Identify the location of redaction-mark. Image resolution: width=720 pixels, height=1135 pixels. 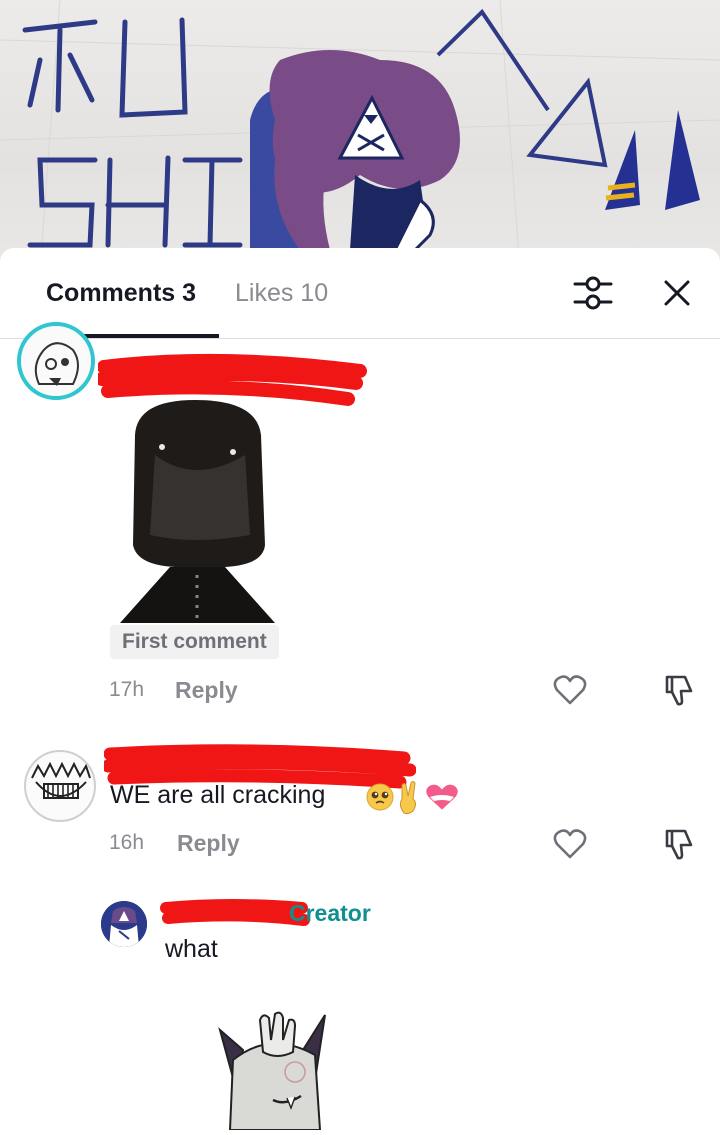
(235, 912).